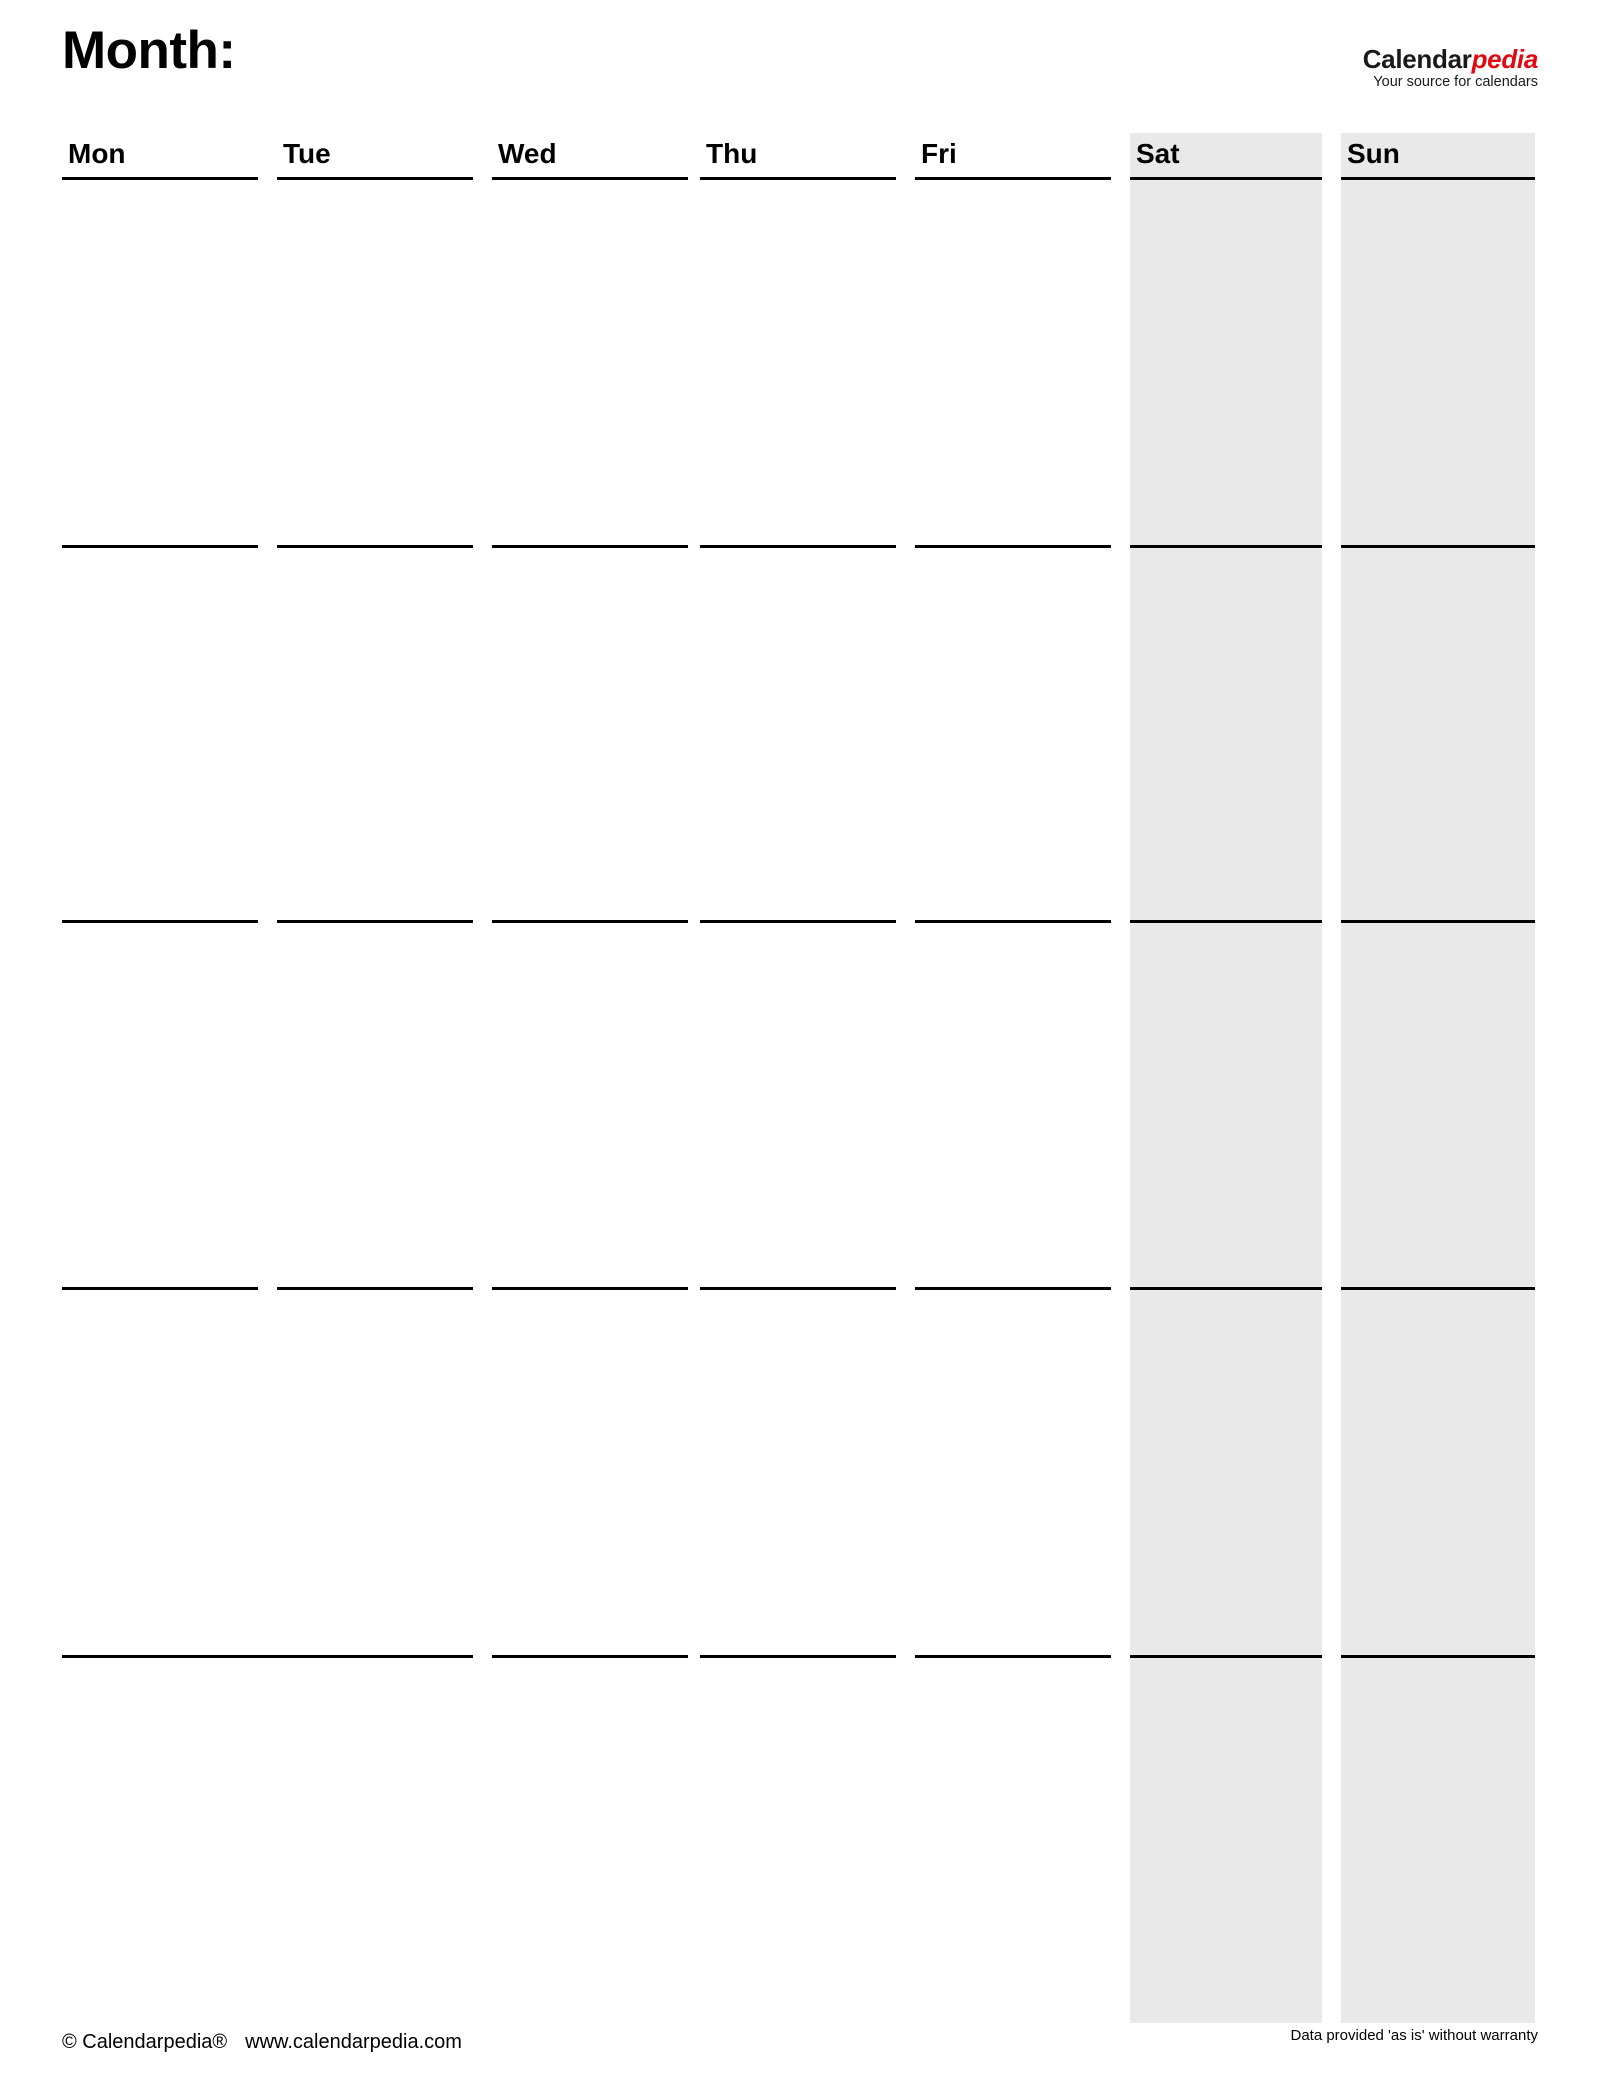  What do you see at coordinates (1226, 1288) in the screenshot?
I see `week-rule-3-sat` at bounding box center [1226, 1288].